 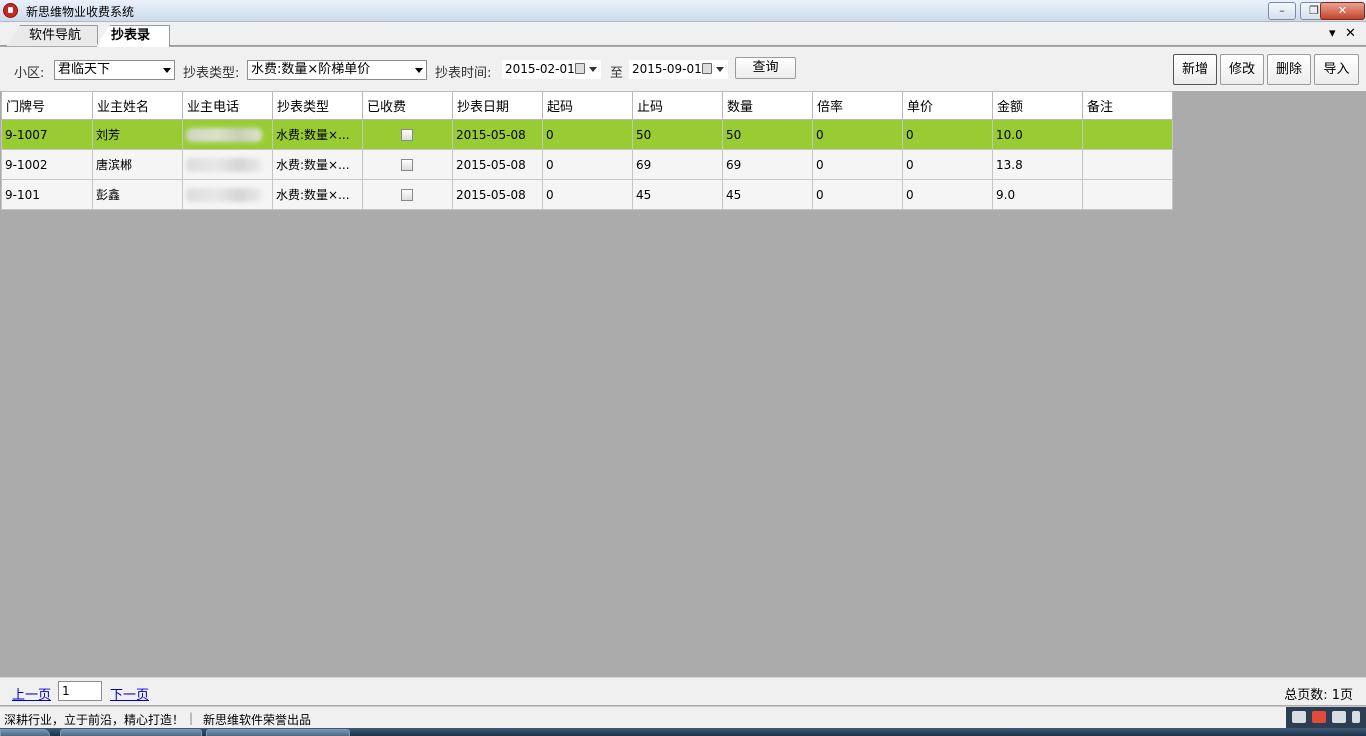 I want to click on system-tray, so click(x=1326, y=718).